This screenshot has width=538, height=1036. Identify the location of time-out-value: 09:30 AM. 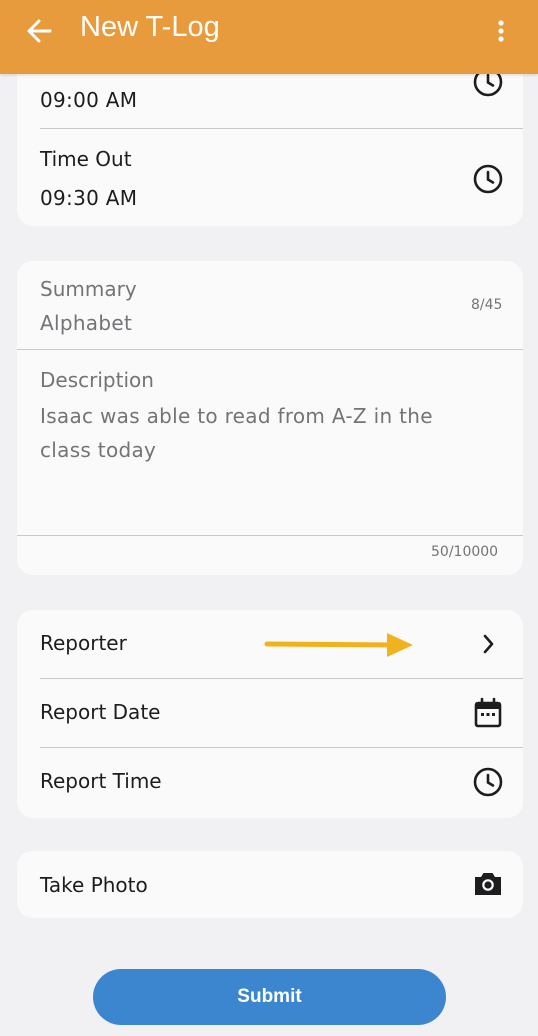
(88, 198).